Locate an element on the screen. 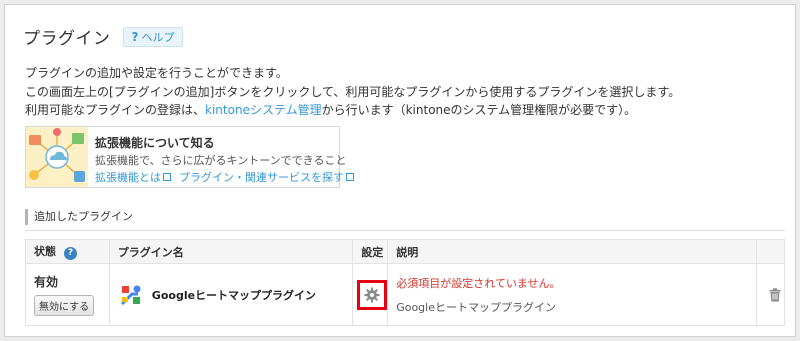 This screenshot has height=341, width=800. section-divider is located at coordinates (405, 230).